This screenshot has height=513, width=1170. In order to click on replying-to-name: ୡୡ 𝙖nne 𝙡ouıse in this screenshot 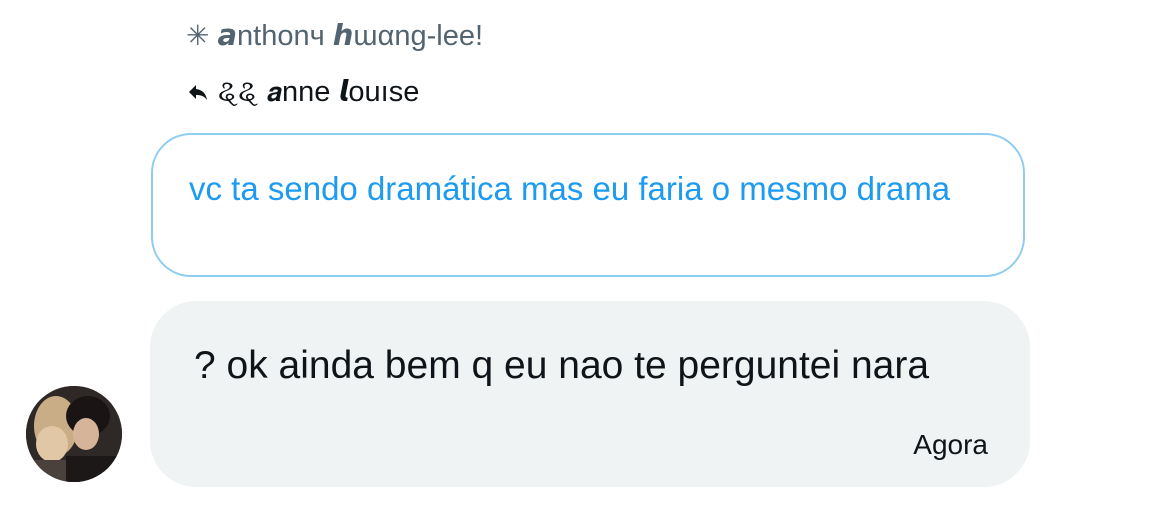, I will do `click(319, 92)`.